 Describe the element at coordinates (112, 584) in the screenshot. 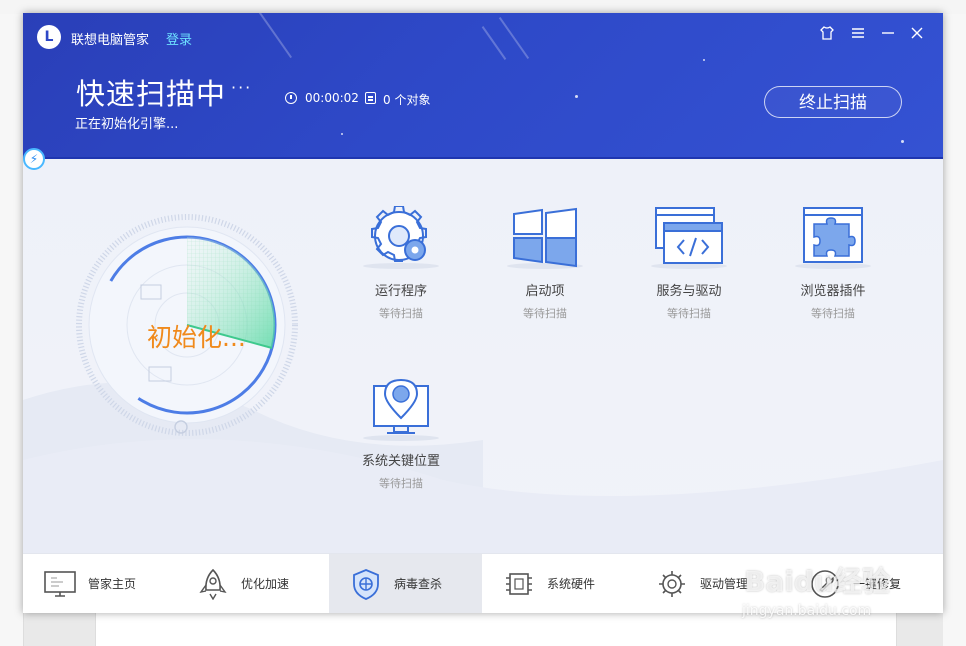

I see `nav-label: 管家主页` at that location.